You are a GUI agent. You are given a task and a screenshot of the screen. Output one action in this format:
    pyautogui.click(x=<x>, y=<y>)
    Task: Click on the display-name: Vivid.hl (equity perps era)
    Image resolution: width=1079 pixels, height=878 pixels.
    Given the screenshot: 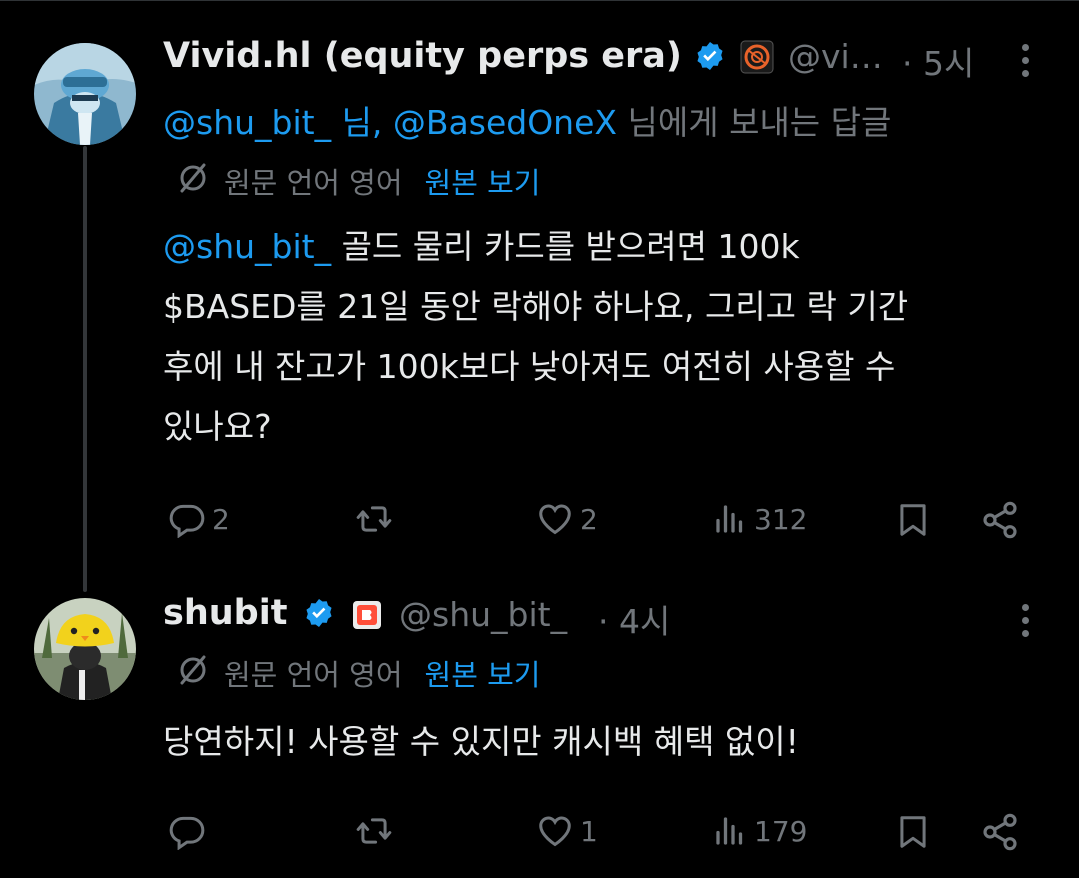 What is the action you would take?
    pyautogui.click(x=422, y=56)
    